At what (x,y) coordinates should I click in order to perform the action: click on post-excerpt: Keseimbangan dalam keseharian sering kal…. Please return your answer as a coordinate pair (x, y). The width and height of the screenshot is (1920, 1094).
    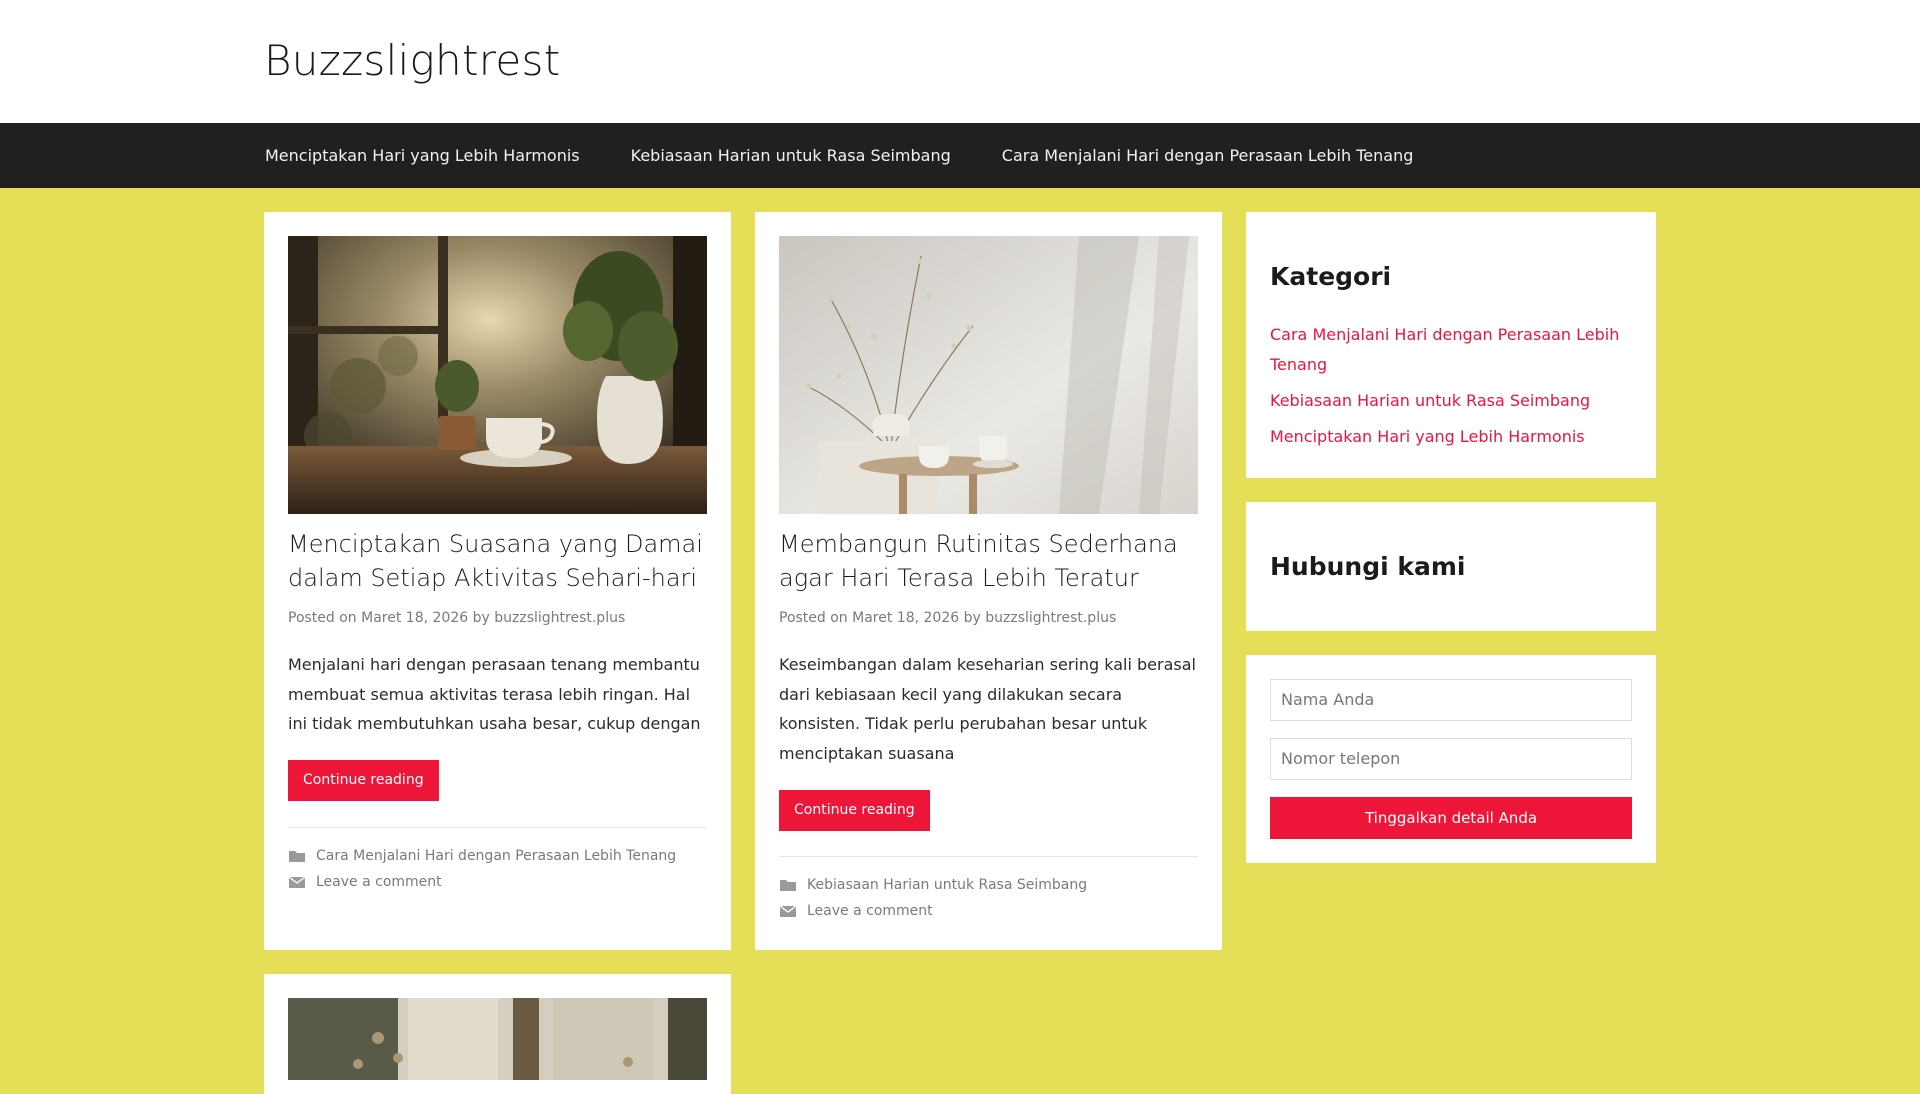
    Looking at the image, I should click on (987, 709).